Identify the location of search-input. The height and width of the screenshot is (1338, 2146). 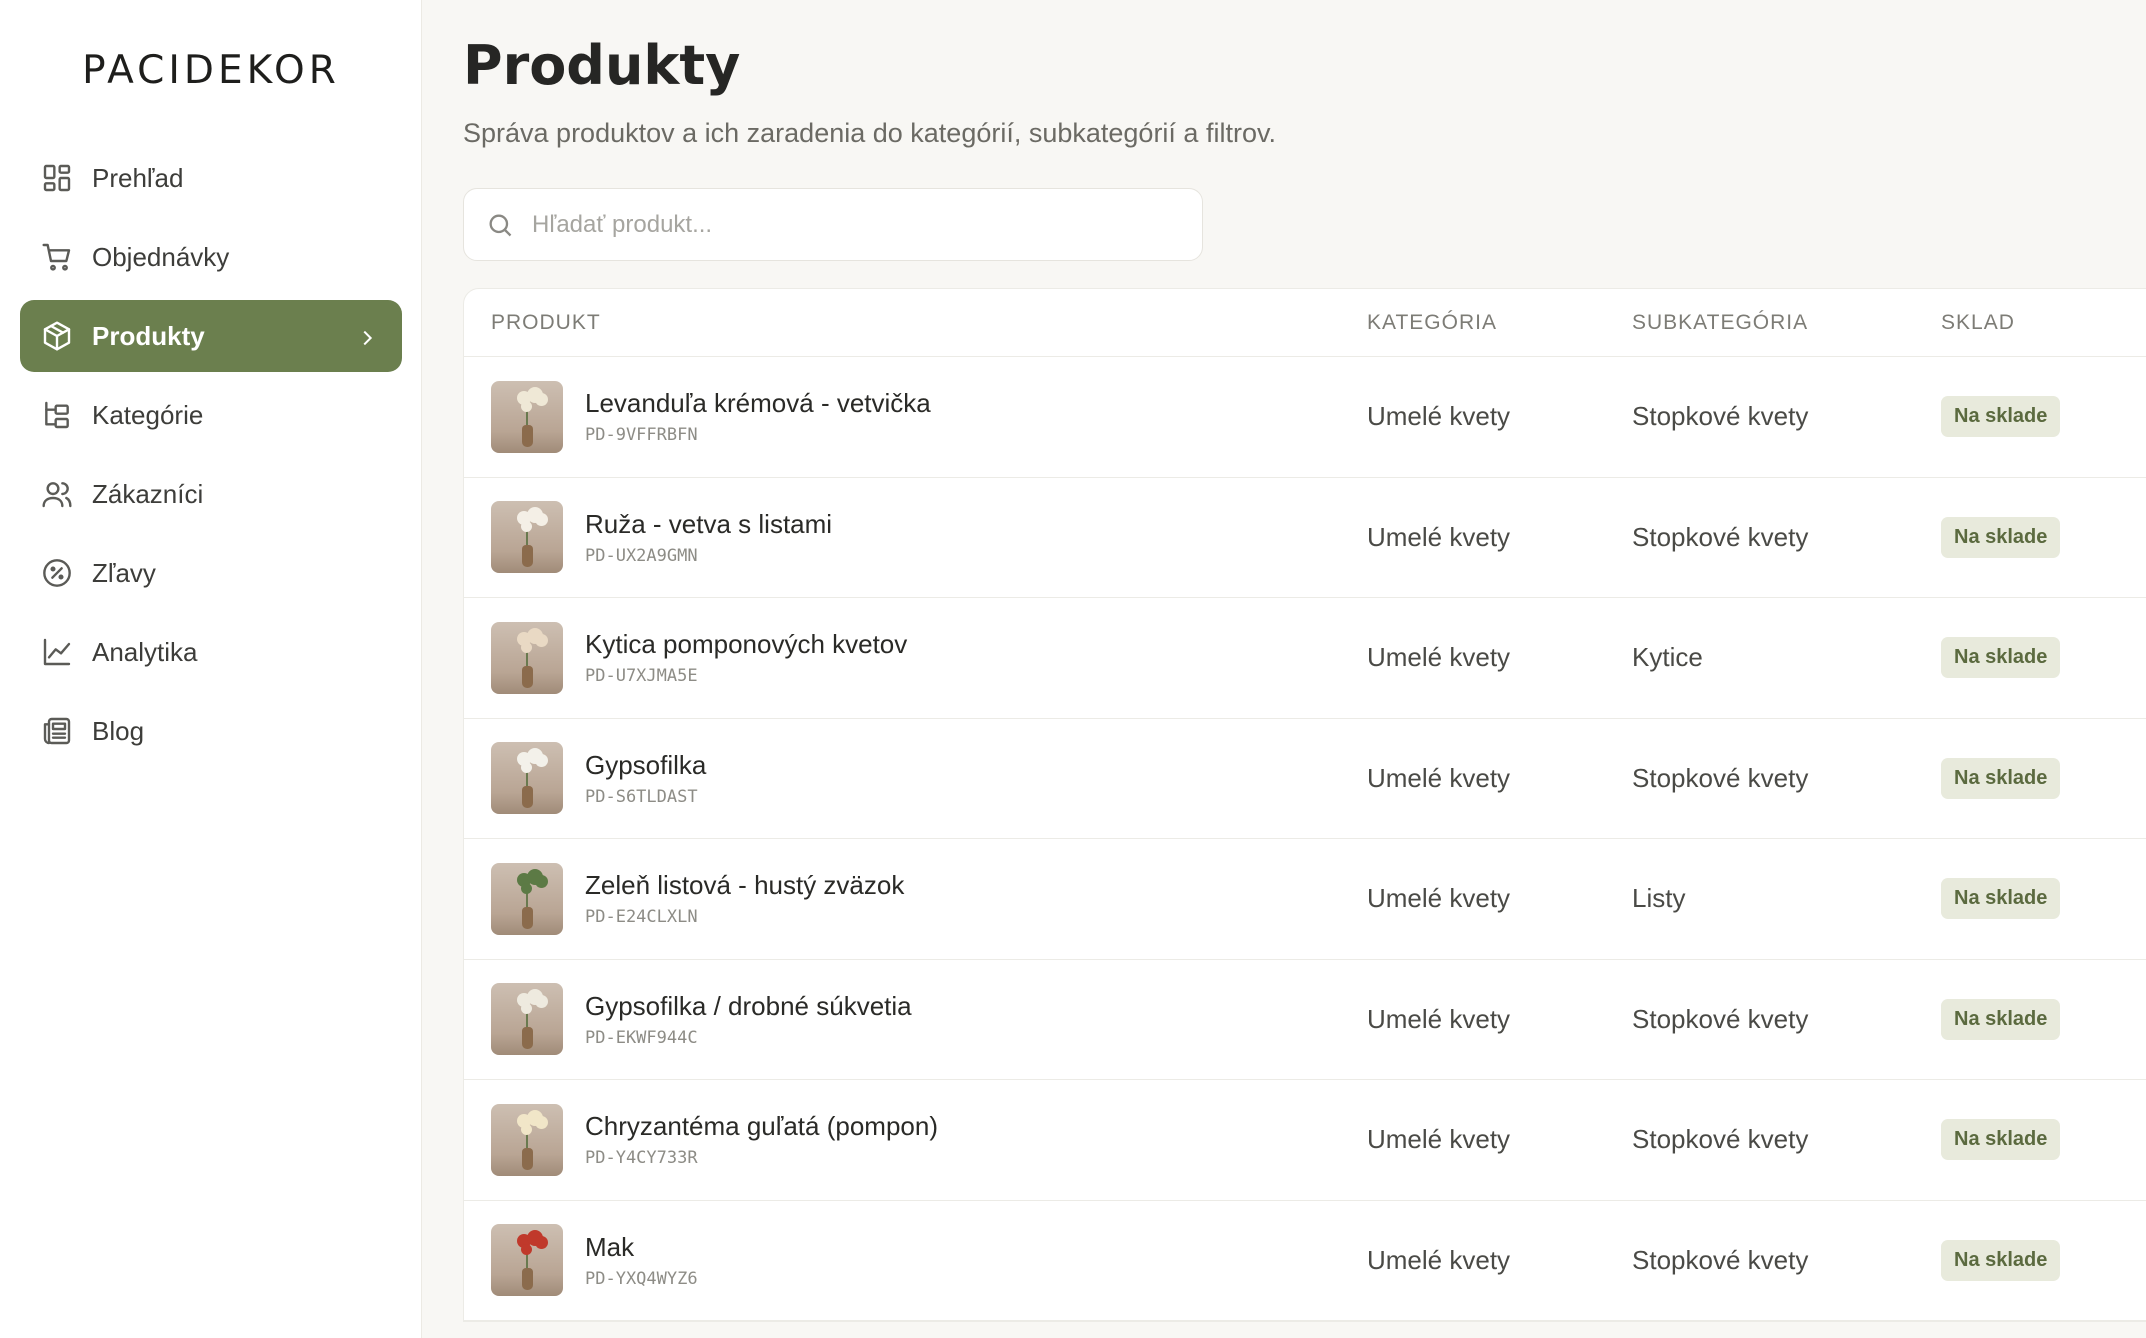
(852, 224).